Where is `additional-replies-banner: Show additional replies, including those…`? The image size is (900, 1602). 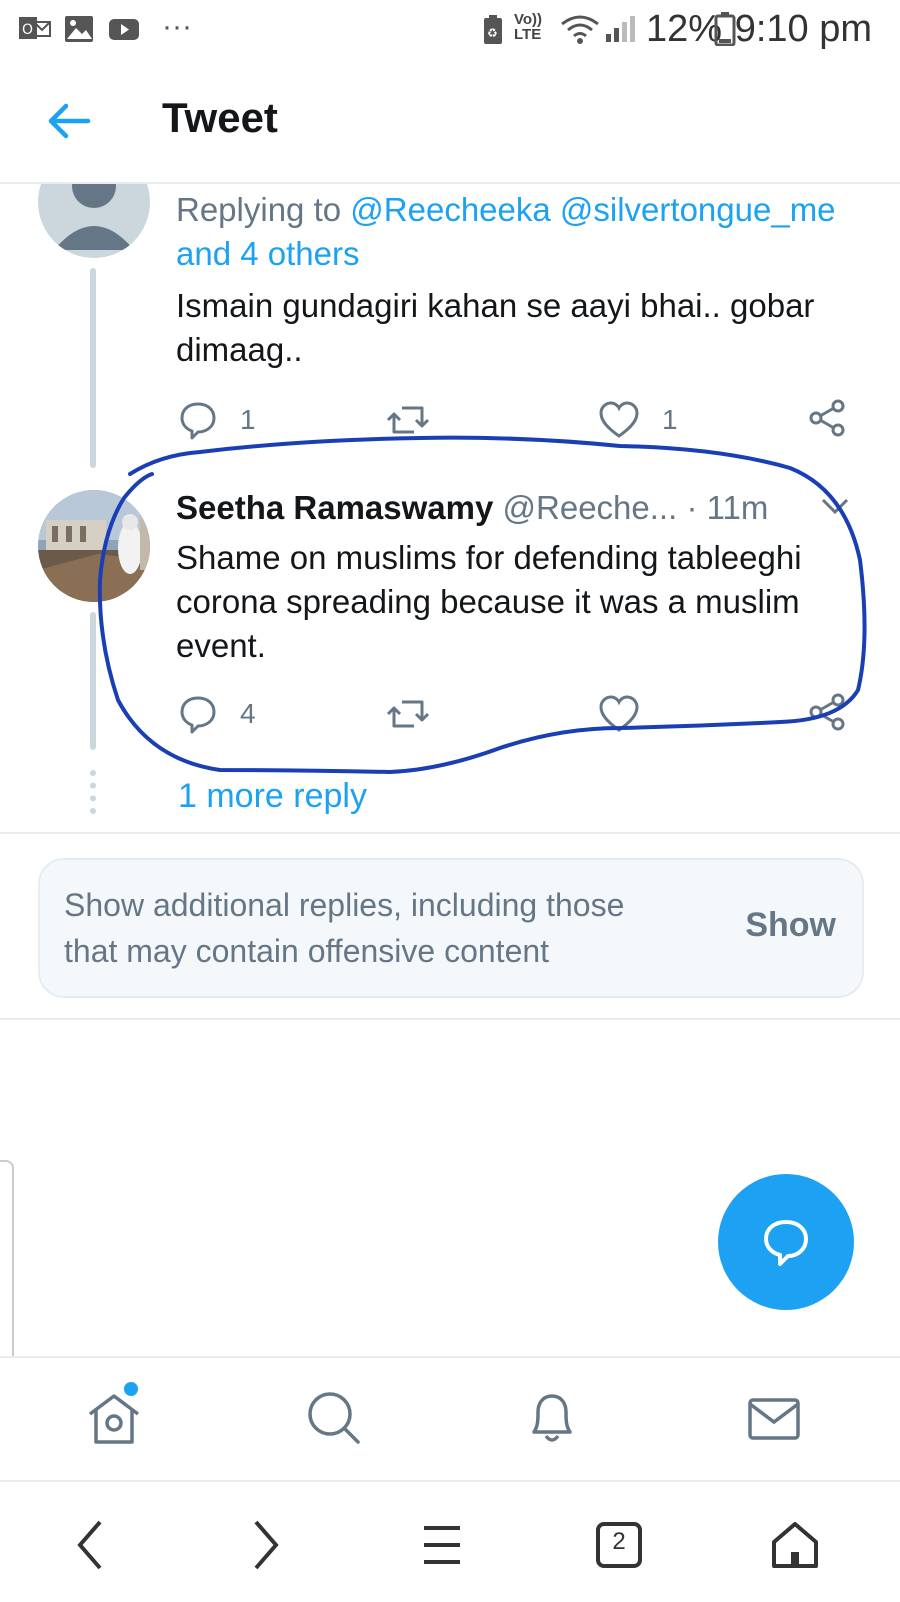
additional-replies-banner: Show additional replies, including those… is located at coordinates (451, 928).